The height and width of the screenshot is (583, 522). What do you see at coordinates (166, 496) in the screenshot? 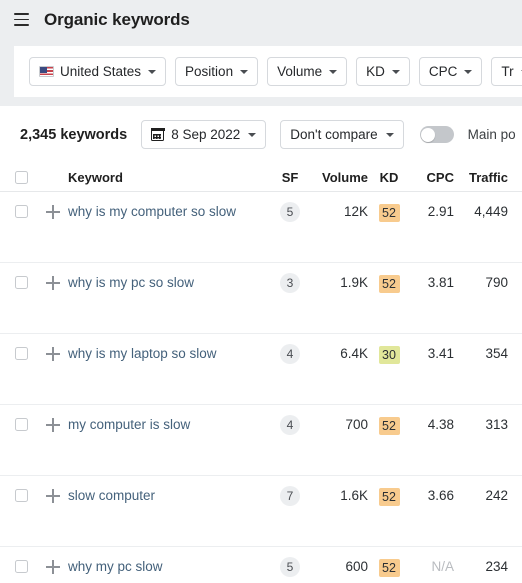
I see `row-keyword-cell: slow computer` at bounding box center [166, 496].